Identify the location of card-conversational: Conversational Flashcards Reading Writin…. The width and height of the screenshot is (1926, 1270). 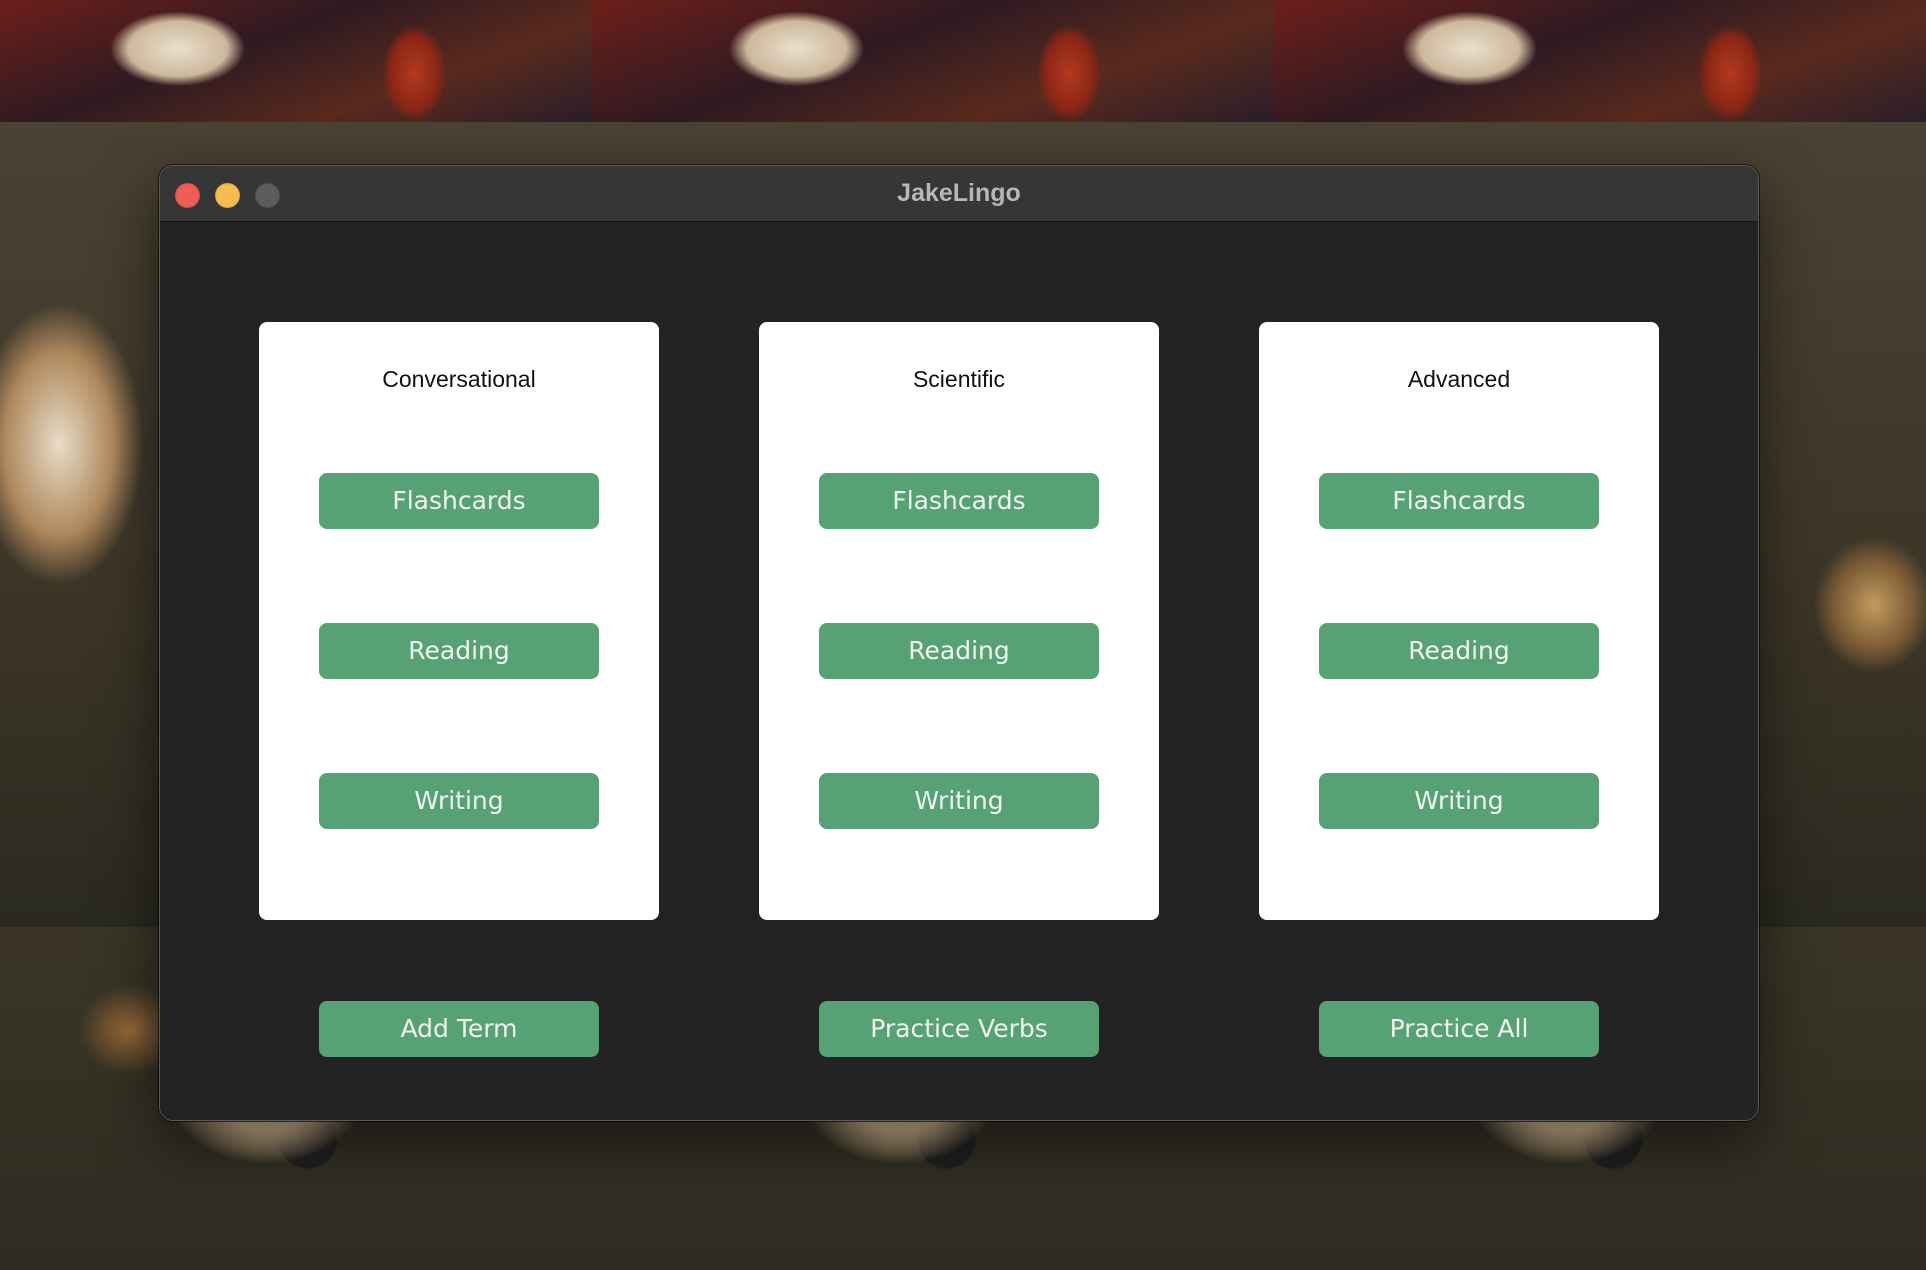
(459, 621).